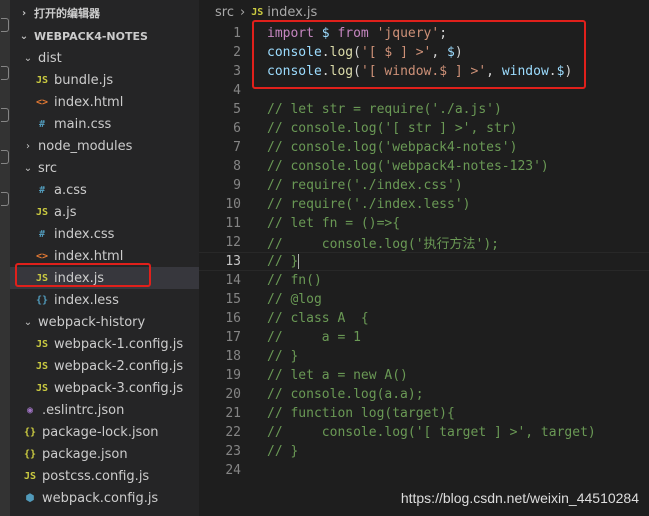 The height and width of the screenshot is (516, 649). What do you see at coordinates (5, 199) in the screenshot?
I see `extensions-icon` at bounding box center [5, 199].